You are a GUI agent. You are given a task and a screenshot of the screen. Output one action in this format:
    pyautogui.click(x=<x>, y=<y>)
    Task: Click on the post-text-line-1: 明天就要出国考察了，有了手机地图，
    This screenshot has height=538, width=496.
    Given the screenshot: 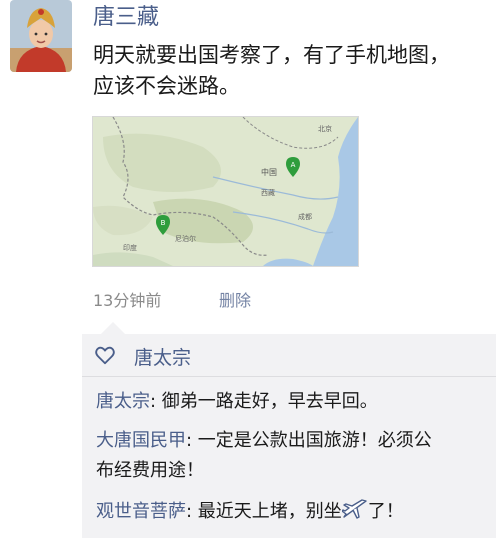 What is the action you would take?
    pyautogui.click(x=271, y=55)
    